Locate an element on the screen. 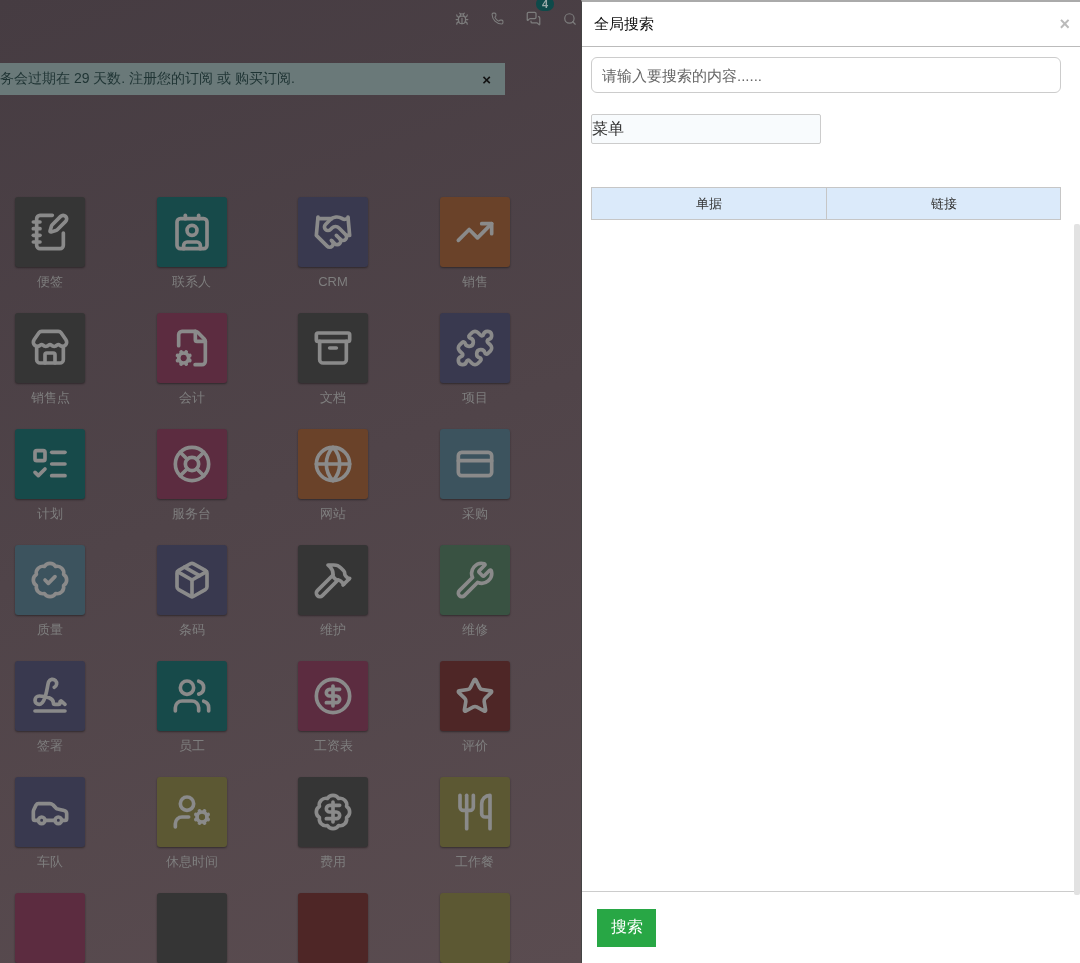 This screenshot has height=963, width=1080. signature-icon is located at coordinates (50, 696).